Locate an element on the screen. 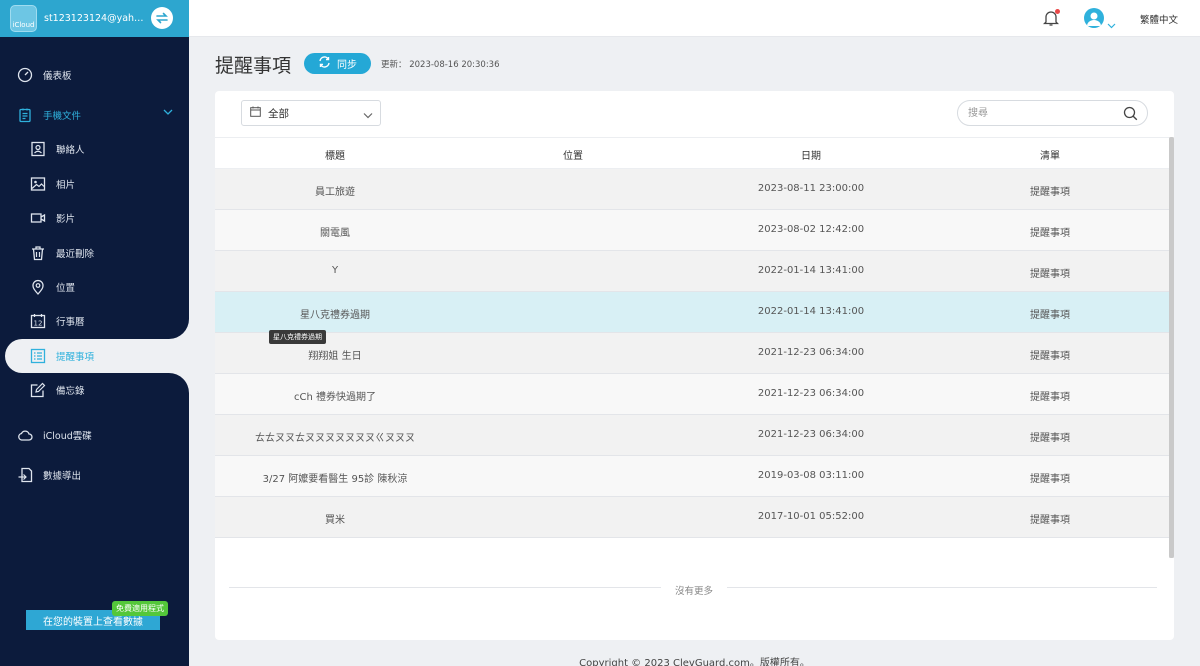 The image size is (1200, 666). sidebar-item-video: 影片 is located at coordinates (94, 218).